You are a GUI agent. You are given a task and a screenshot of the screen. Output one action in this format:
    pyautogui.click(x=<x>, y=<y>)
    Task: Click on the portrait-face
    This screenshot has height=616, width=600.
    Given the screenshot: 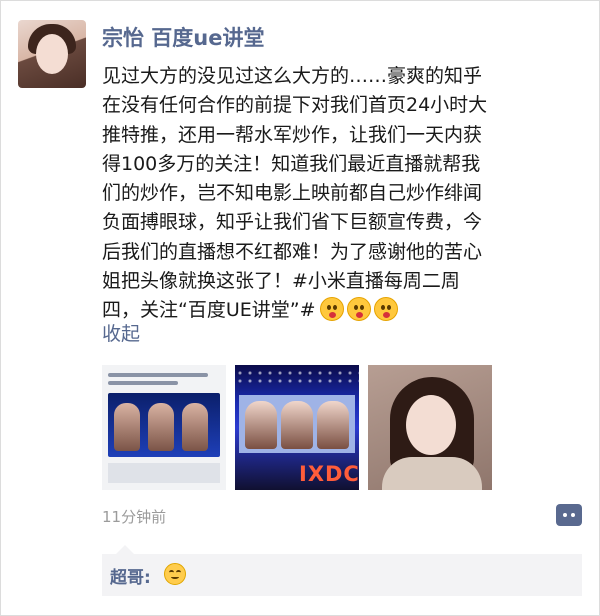 What is the action you would take?
    pyautogui.click(x=431, y=425)
    